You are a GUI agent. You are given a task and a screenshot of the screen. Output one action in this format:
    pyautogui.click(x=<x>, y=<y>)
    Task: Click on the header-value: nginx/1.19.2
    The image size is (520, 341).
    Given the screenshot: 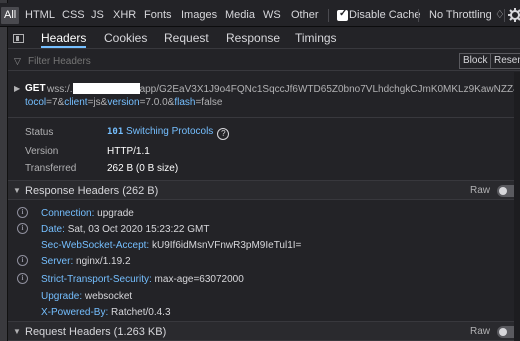 What is the action you would take?
    pyautogui.click(x=103, y=261)
    